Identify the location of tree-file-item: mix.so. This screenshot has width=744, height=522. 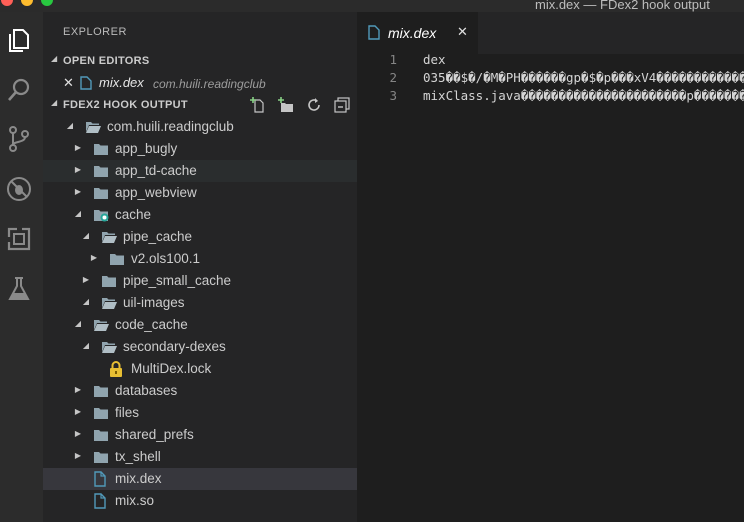
(200, 501).